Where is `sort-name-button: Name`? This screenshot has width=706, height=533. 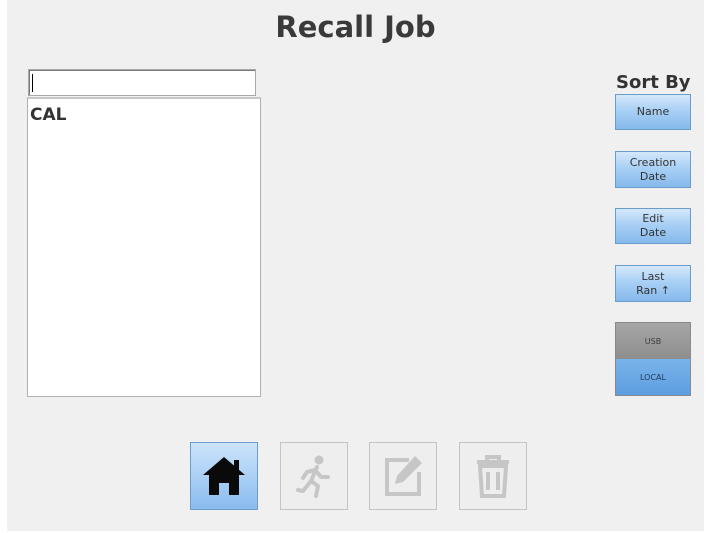 sort-name-button: Name is located at coordinates (653, 112).